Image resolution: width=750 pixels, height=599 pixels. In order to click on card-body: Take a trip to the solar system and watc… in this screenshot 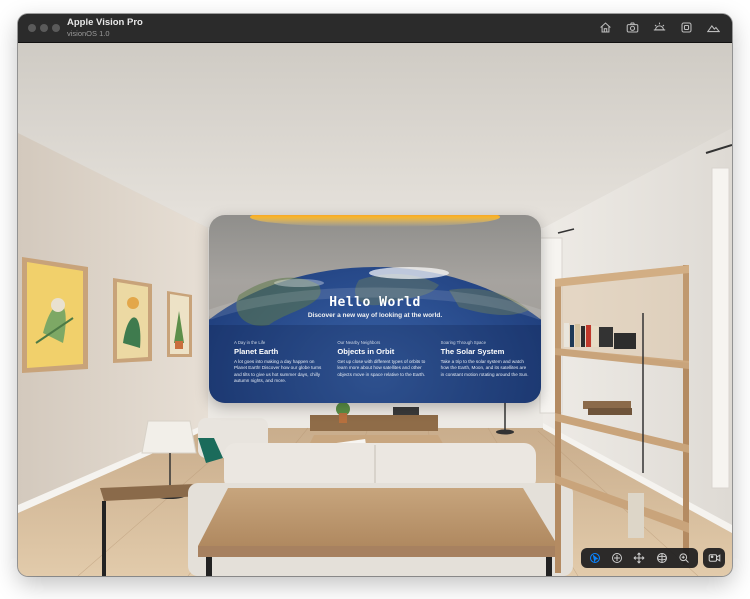, I will do `click(484, 368)`.